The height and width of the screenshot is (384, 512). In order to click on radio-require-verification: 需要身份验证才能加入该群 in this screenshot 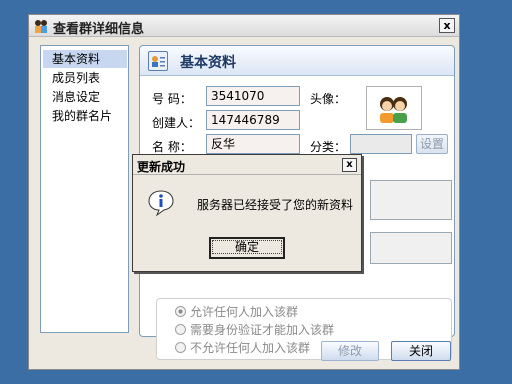, I will do `click(254, 329)`.